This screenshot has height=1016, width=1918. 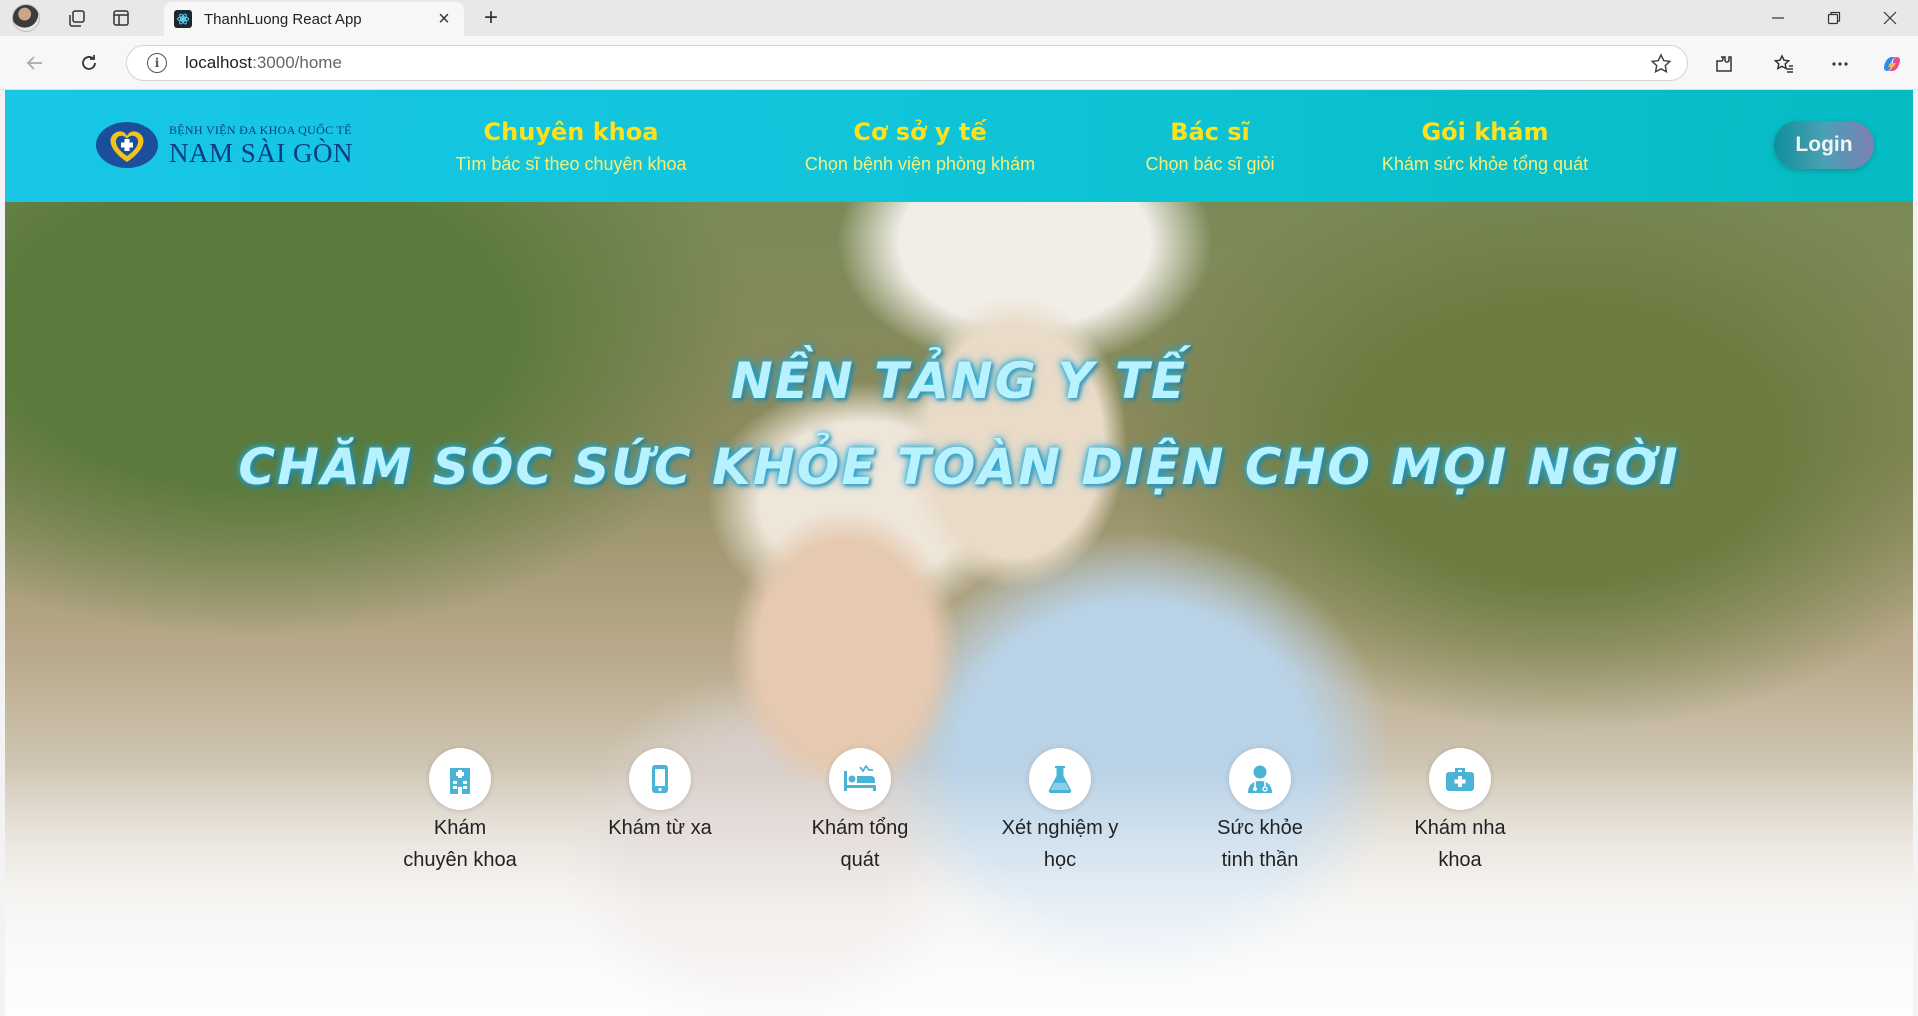 What do you see at coordinates (1485, 132) in the screenshot?
I see `nav-title: Gói khám` at bounding box center [1485, 132].